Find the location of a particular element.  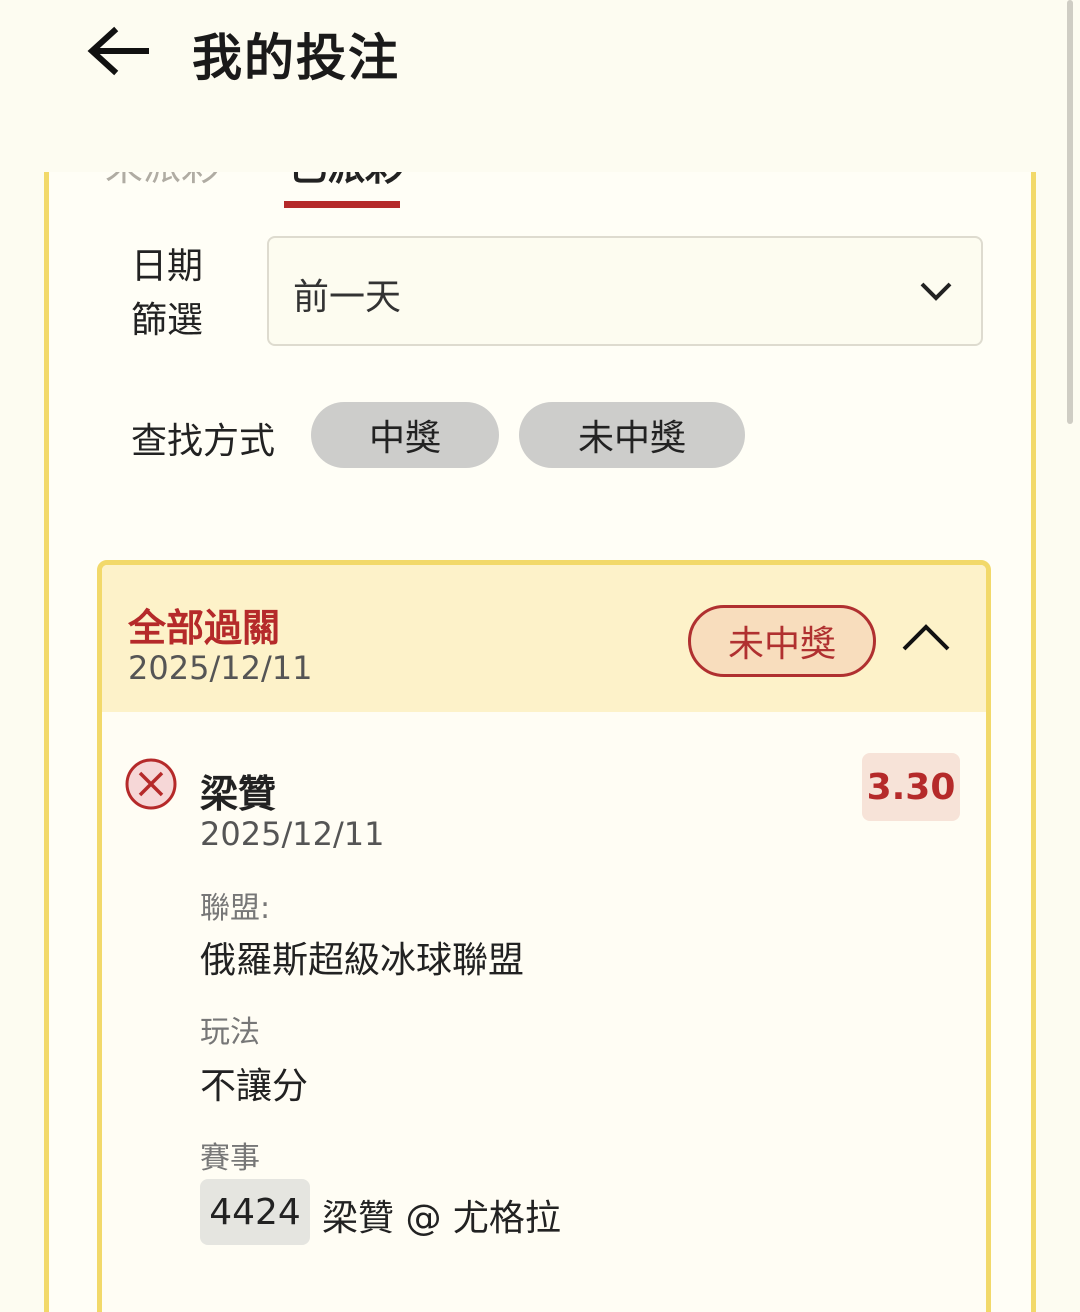

page-title: 我的投注 is located at coordinates (296, 58).